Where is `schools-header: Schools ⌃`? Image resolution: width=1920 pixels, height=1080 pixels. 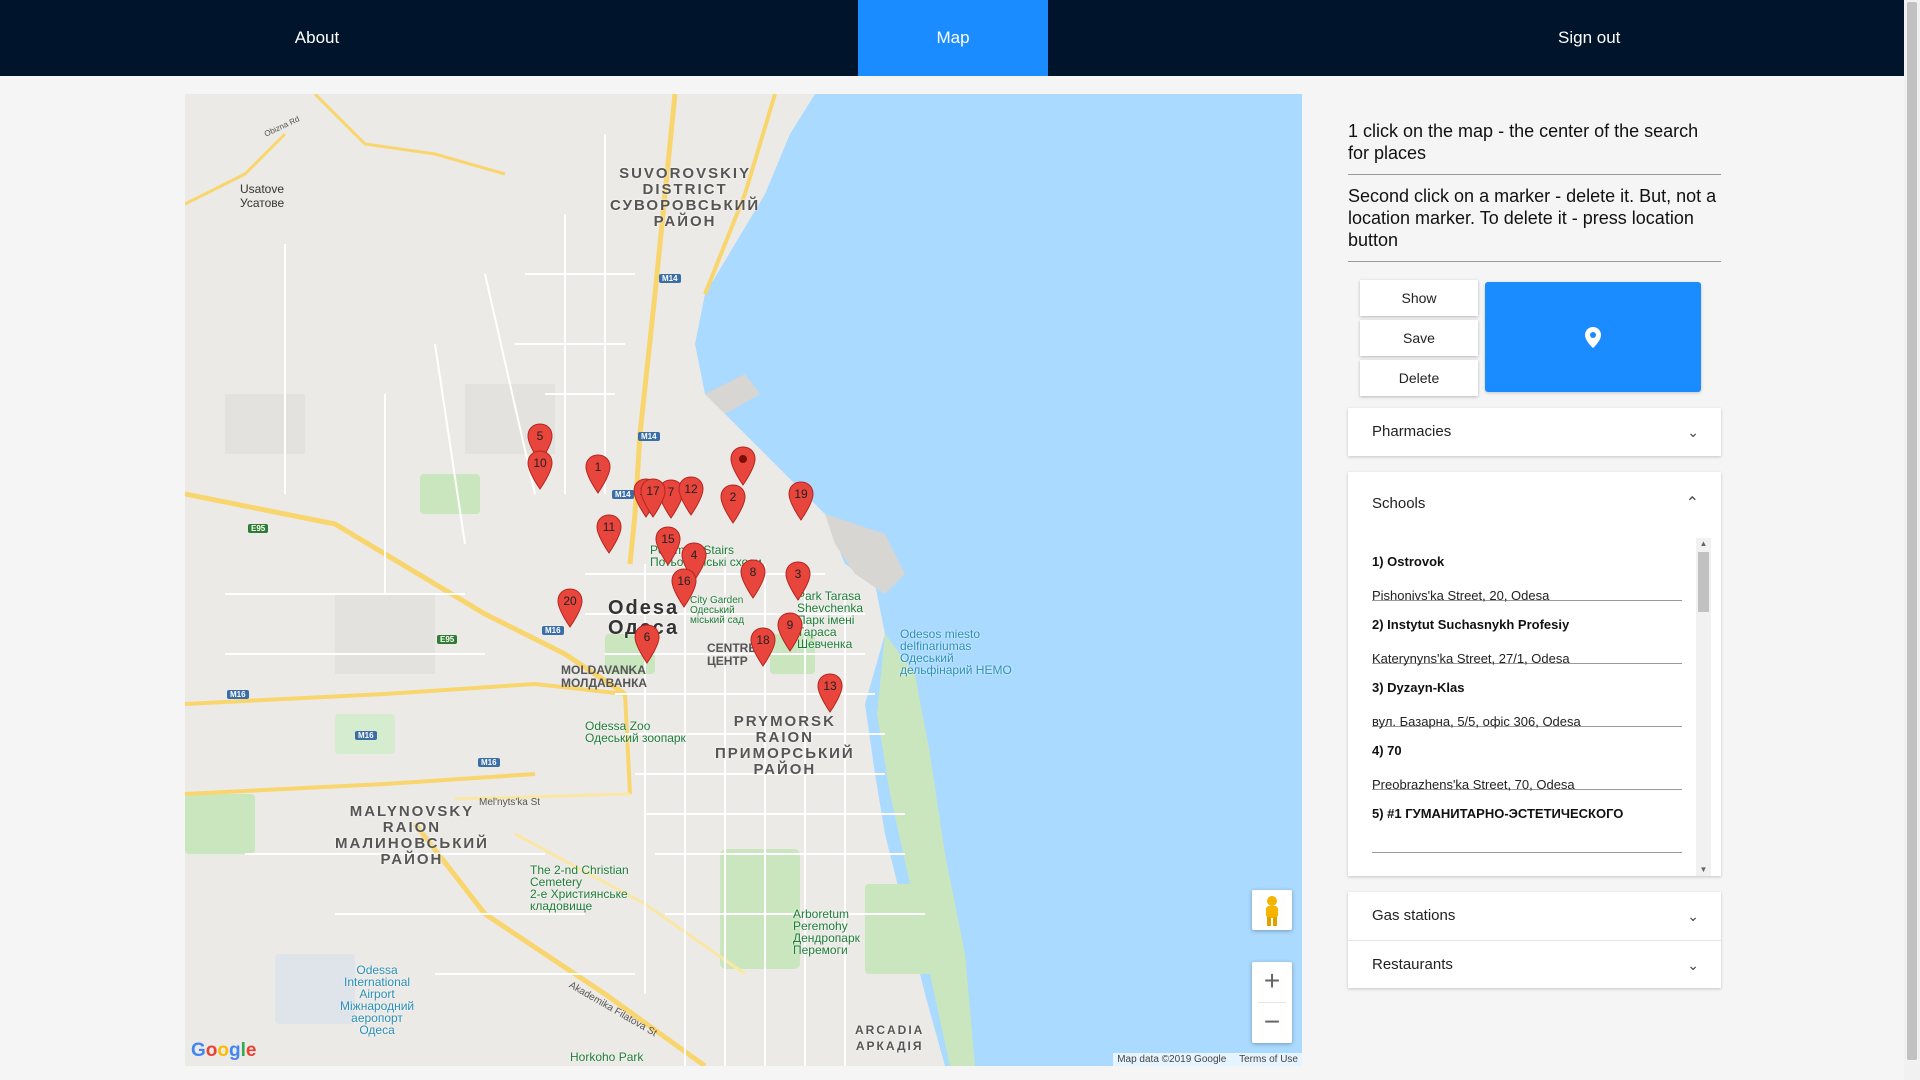
schools-header: Schools ⌃ is located at coordinates (1534, 504).